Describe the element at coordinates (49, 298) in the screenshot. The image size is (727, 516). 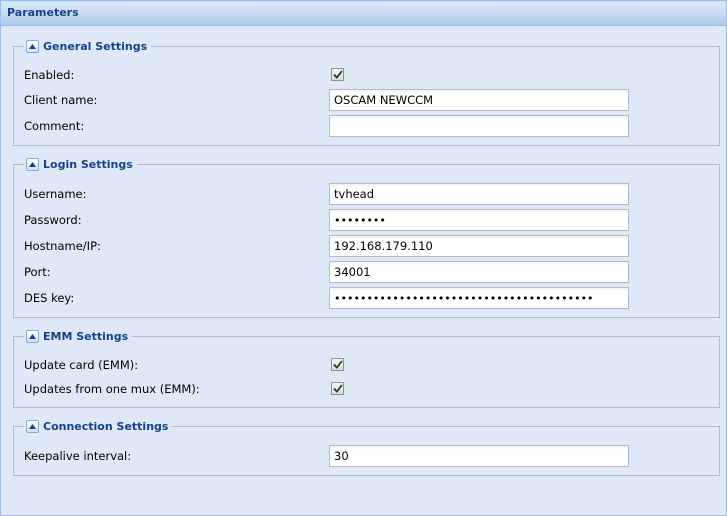
I see `des-key-label: DES key:` at that location.